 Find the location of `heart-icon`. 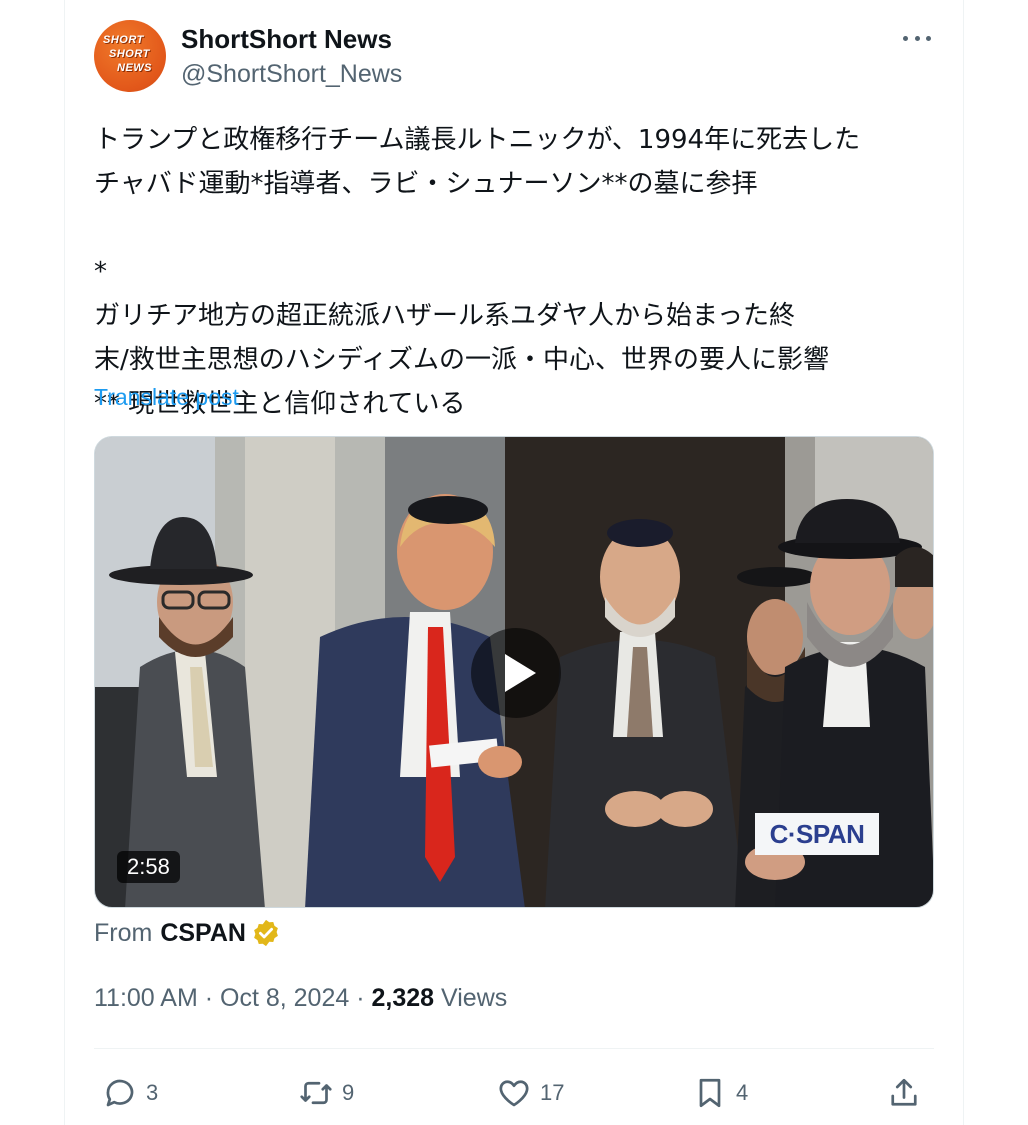

heart-icon is located at coordinates (514, 1093).